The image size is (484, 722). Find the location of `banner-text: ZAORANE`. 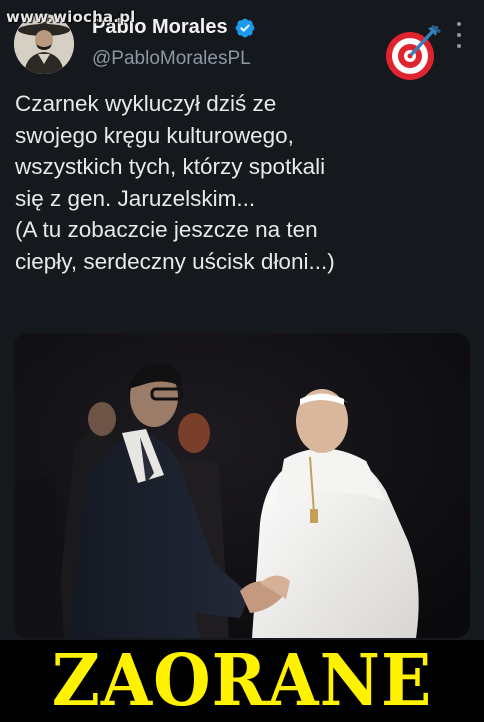

banner-text: ZAORANE is located at coordinates (242, 679).